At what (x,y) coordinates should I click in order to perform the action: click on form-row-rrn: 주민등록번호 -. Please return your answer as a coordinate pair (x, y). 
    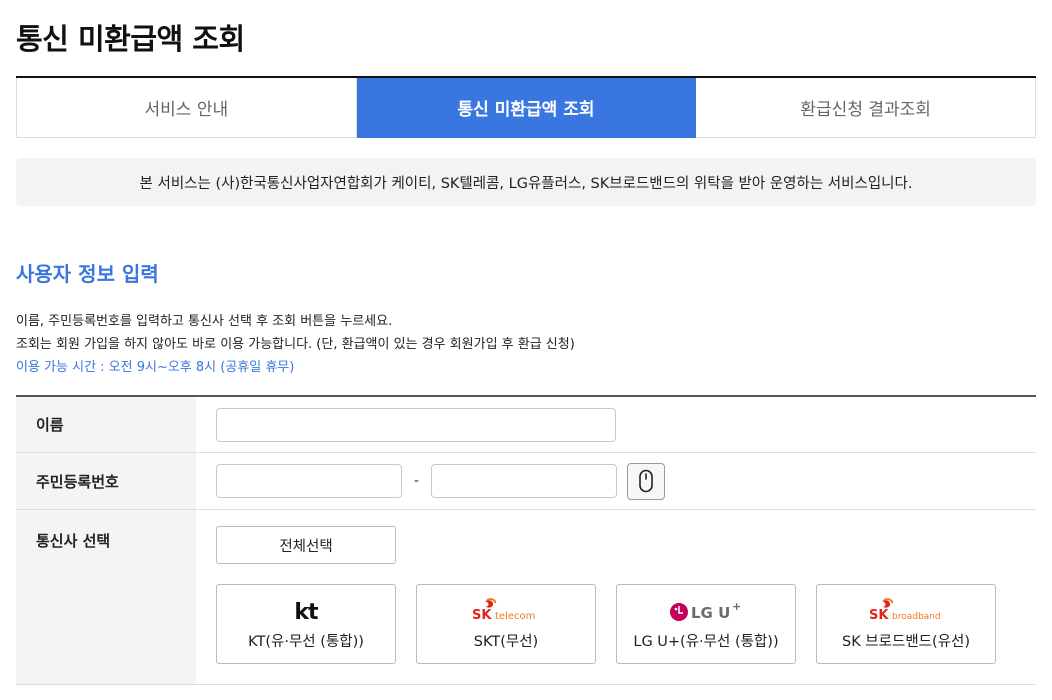
    Looking at the image, I should click on (526, 481).